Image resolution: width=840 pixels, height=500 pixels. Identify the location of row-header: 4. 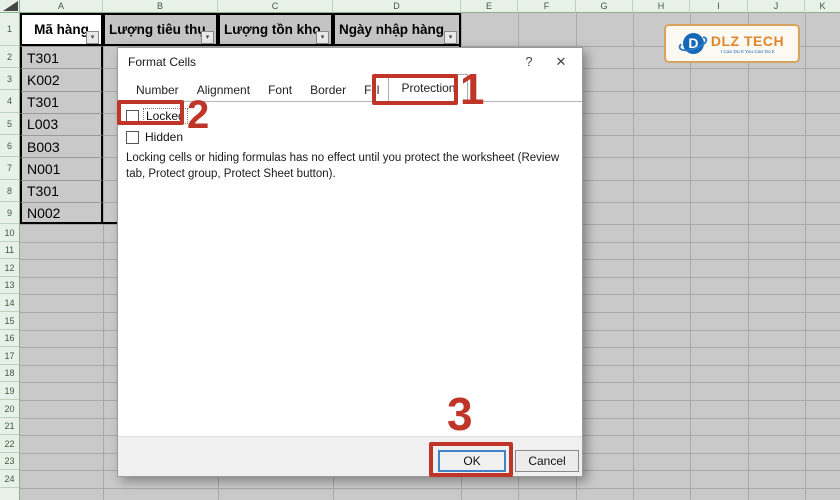
(9, 101).